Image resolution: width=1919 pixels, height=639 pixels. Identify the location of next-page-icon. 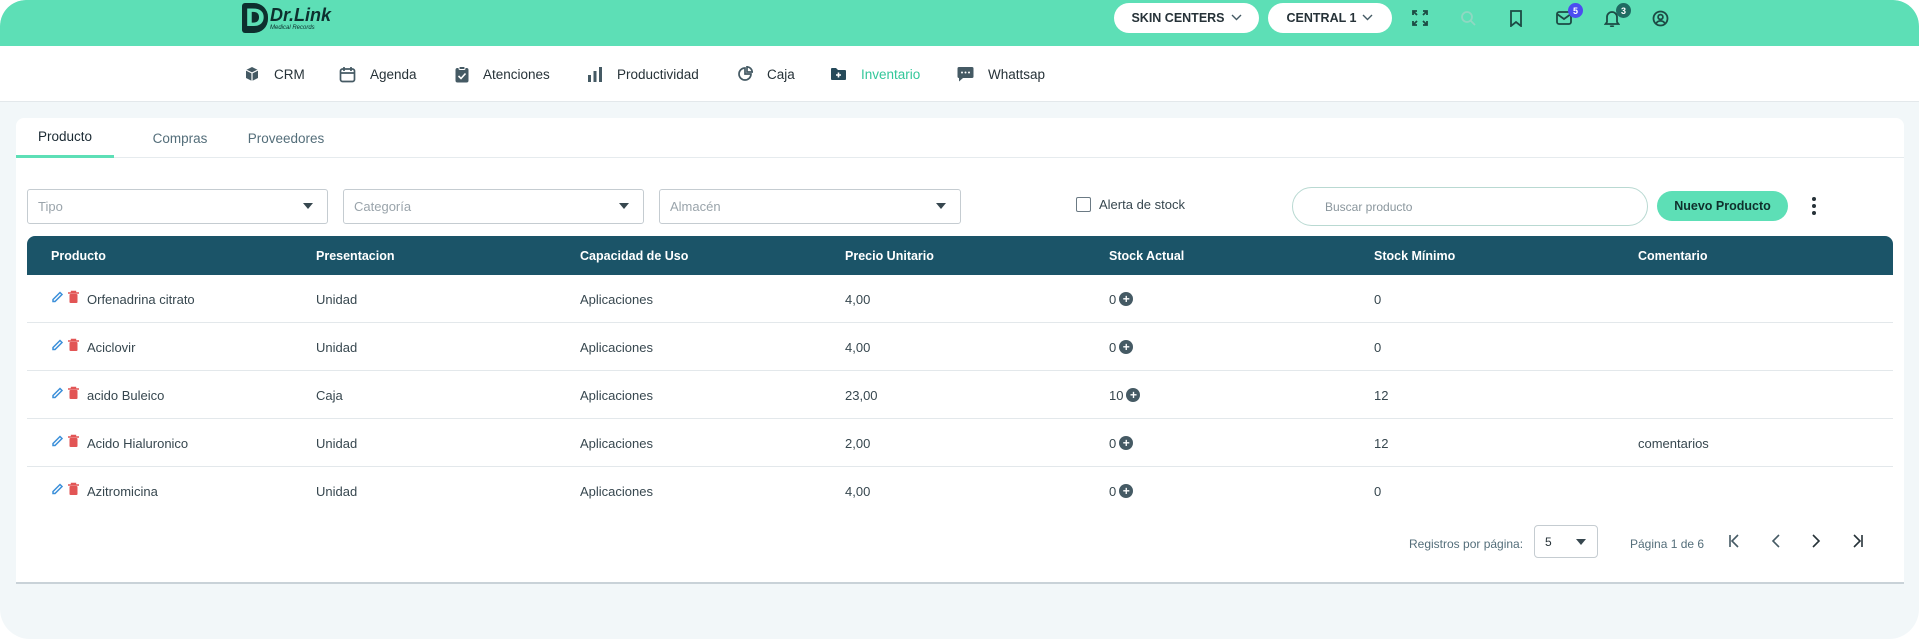
(1816, 541).